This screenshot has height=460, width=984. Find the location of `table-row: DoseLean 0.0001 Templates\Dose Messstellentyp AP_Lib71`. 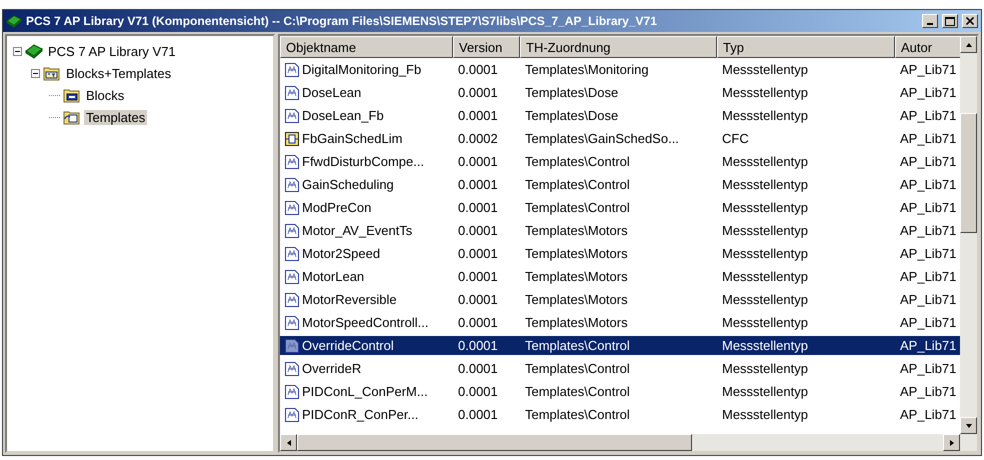

table-row: DoseLean 0.0001 Templates\Dose Messstellentyp AP_Lib71 is located at coordinates (620, 92).